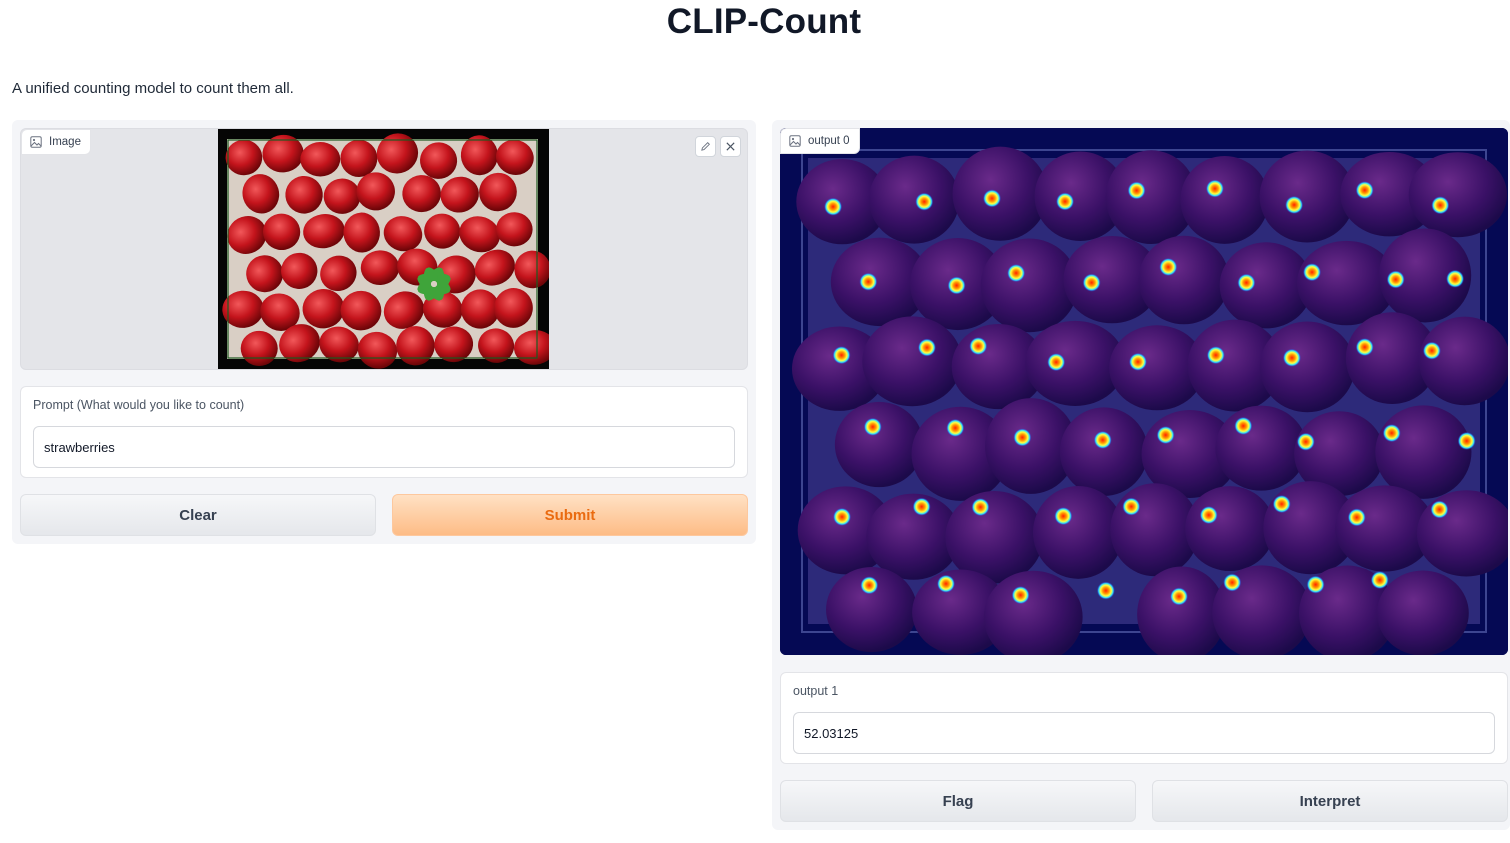 This screenshot has width=1510, height=843. I want to click on close-icon, so click(730, 146).